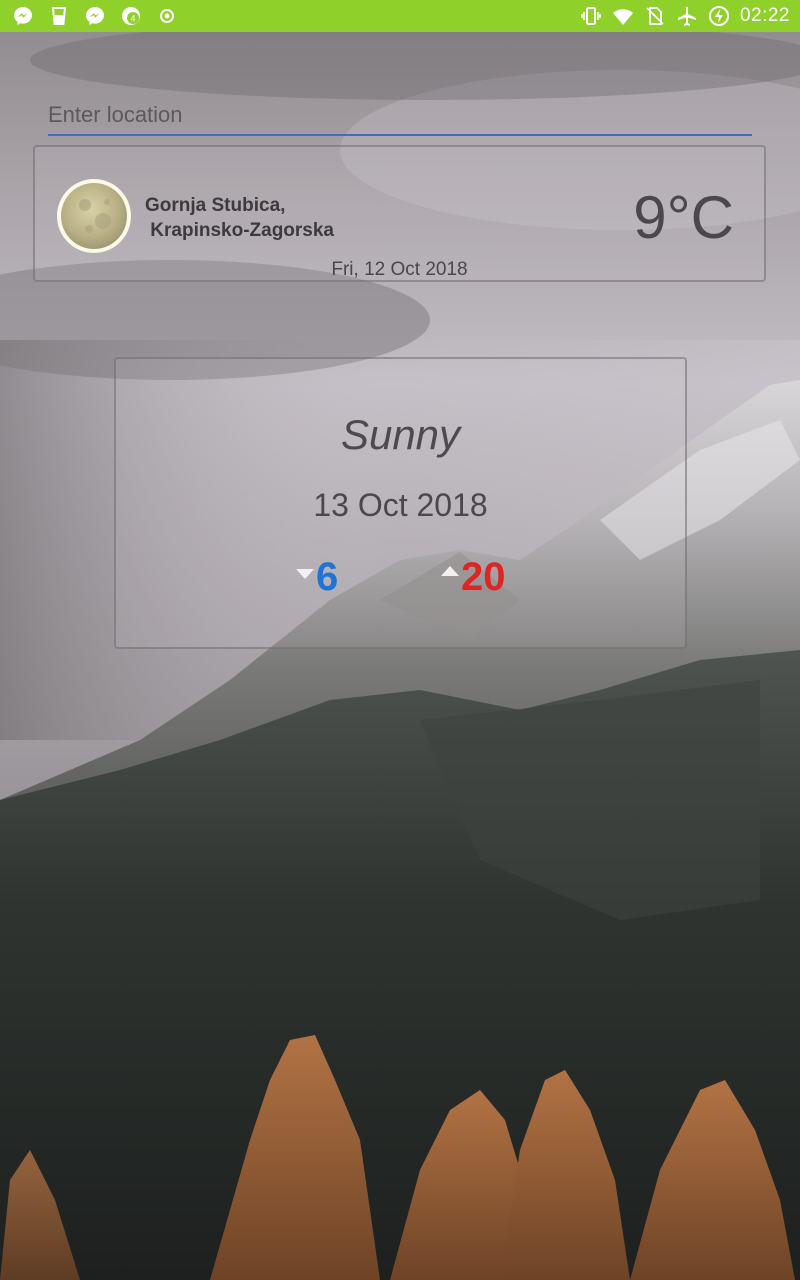 This screenshot has width=800, height=1280. I want to click on current-date: Fri, 12 Oct 2018, so click(399, 269).